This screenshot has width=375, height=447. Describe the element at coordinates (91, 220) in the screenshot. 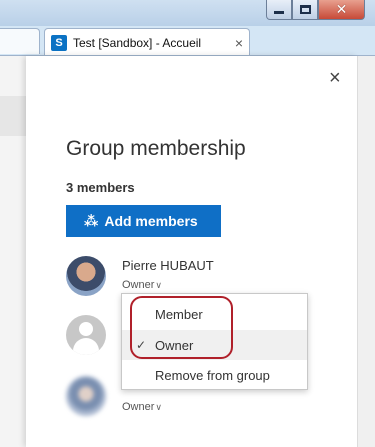

I see `add-people-icon: ⁂` at that location.